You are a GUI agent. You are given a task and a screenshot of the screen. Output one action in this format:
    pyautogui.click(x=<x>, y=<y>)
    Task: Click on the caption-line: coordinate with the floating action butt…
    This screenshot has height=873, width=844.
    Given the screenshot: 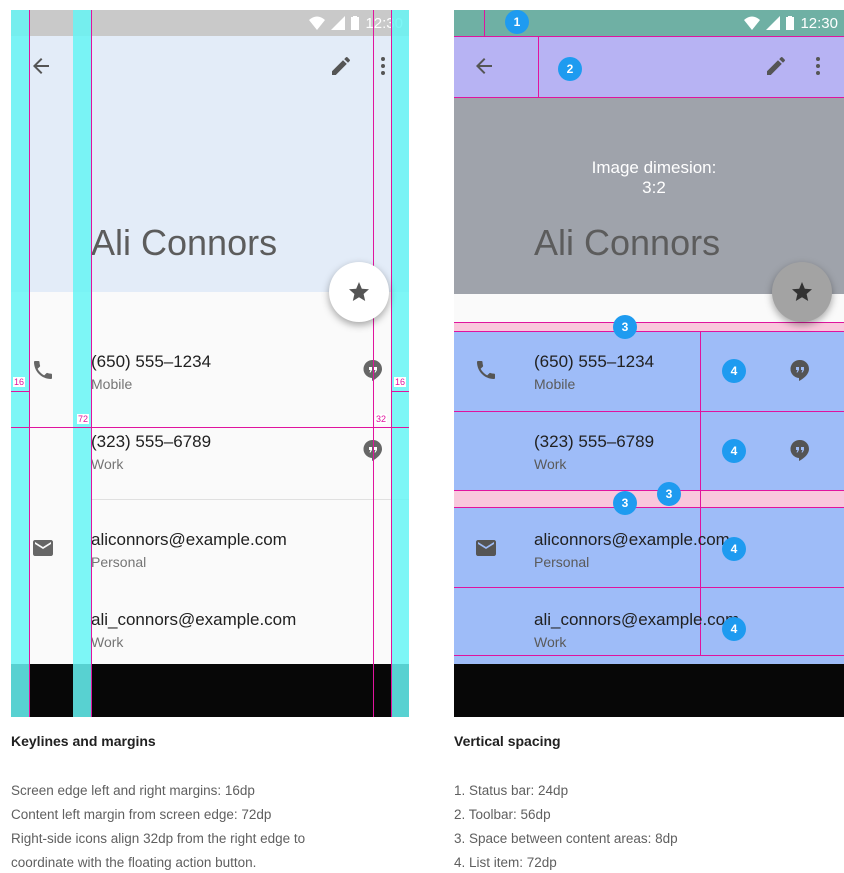 What is the action you would take?
    pyautogui.click(x=134, y=862)
    